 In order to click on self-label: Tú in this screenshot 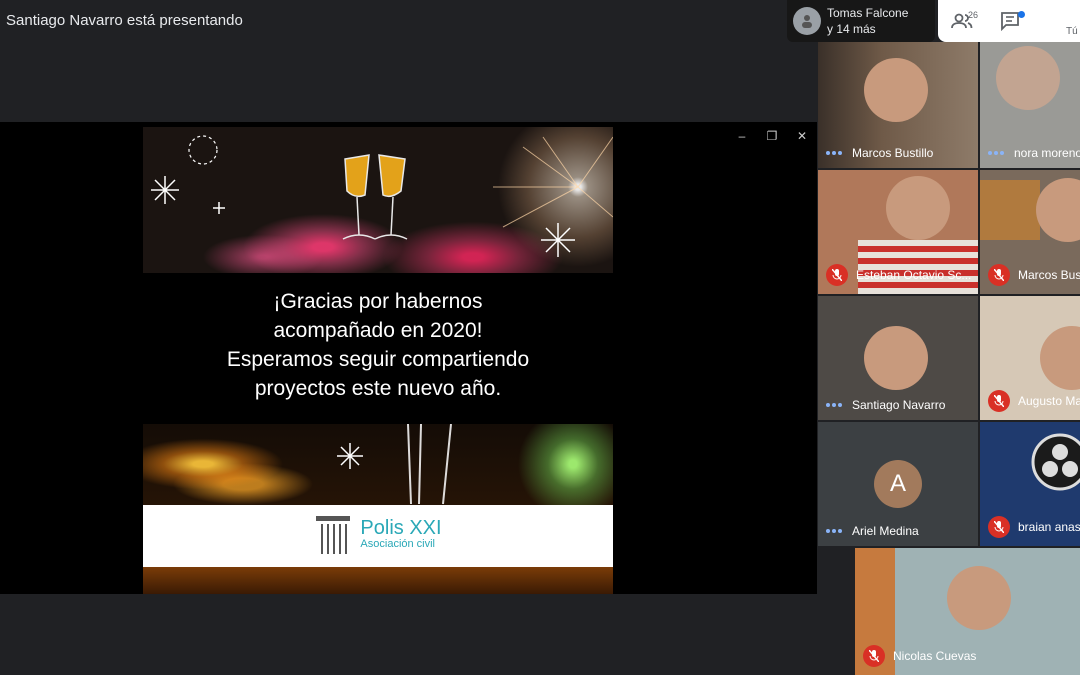, I will do `click(1072, 31)`.